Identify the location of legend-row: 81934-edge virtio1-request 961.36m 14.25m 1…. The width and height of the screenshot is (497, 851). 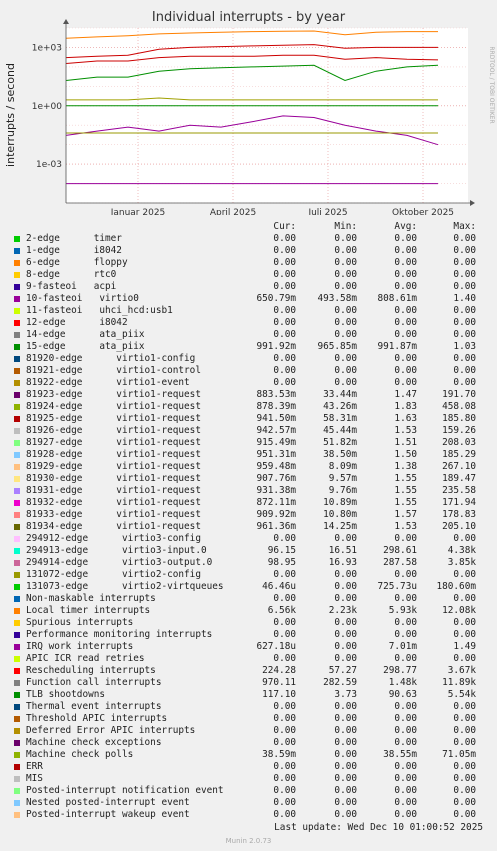
(252, 527).